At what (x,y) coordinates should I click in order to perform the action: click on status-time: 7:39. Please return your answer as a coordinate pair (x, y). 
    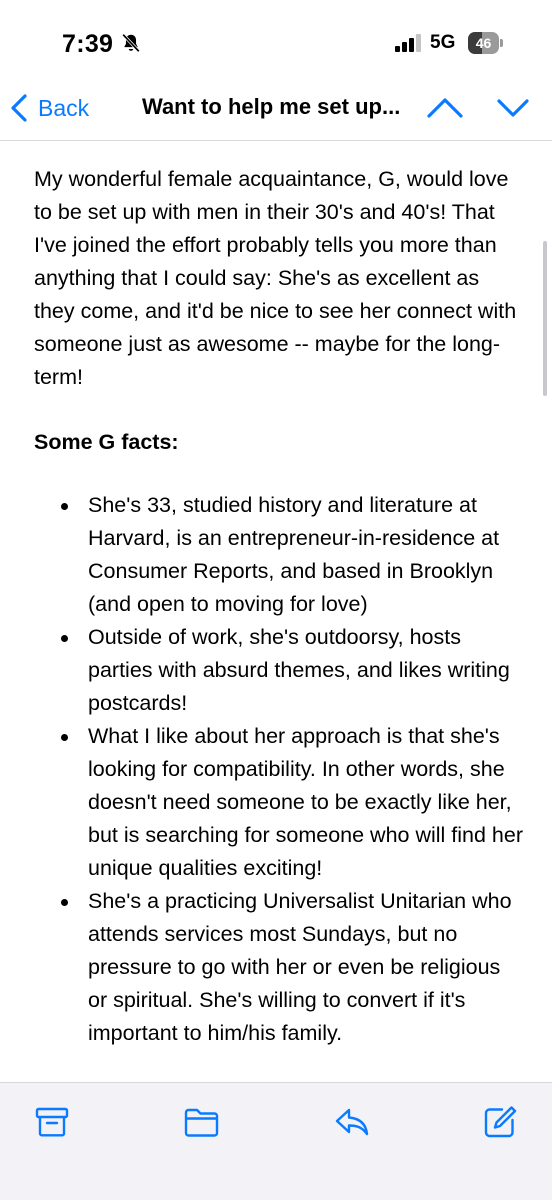
    Looking at the image, I should click on (88, 44).